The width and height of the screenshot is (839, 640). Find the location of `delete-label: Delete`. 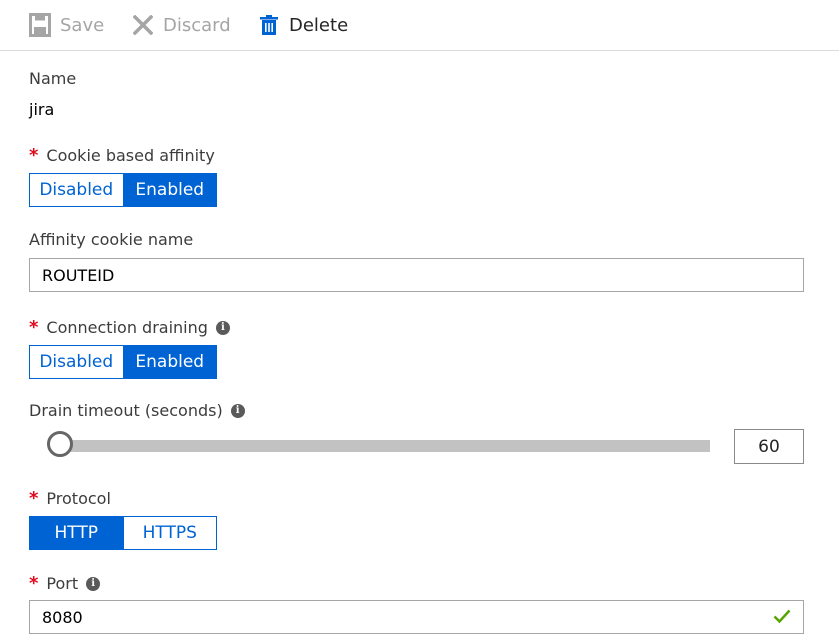

delete-label: Delete is located at coordinates (319, 25).